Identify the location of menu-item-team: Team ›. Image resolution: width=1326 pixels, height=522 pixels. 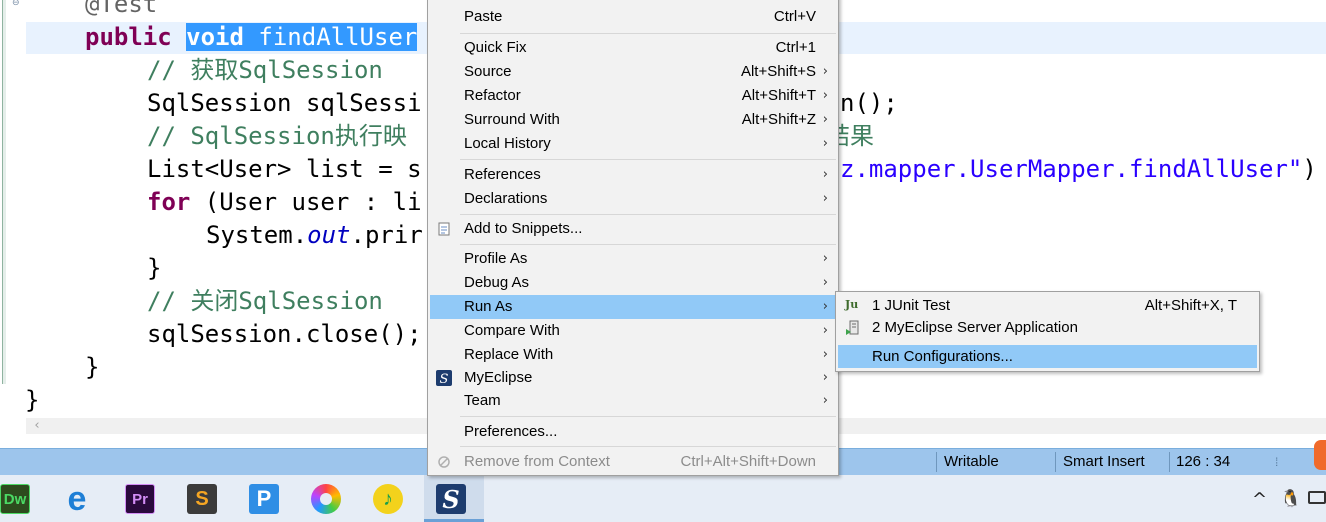
(633, 401).